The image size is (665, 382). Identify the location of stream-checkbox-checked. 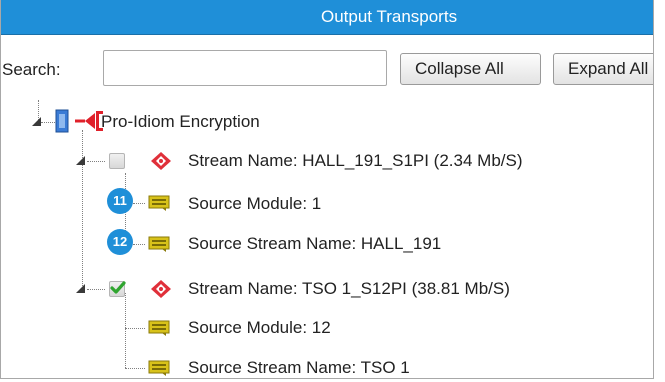
(117, 289).